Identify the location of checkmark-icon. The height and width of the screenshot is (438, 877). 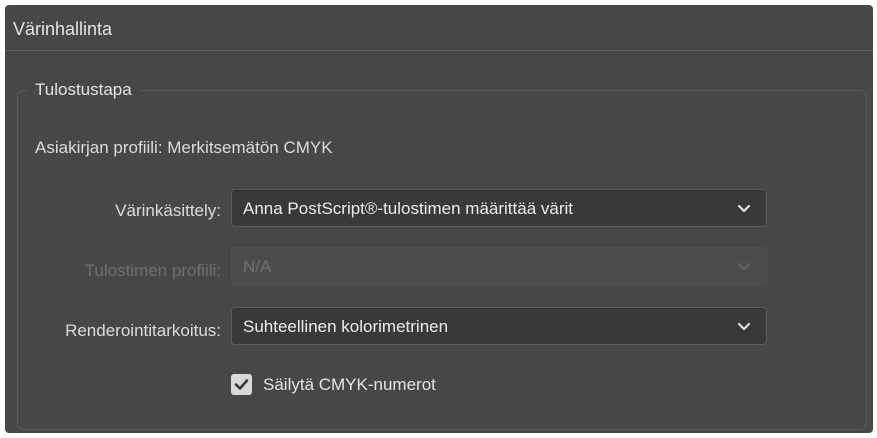
(241, 384).